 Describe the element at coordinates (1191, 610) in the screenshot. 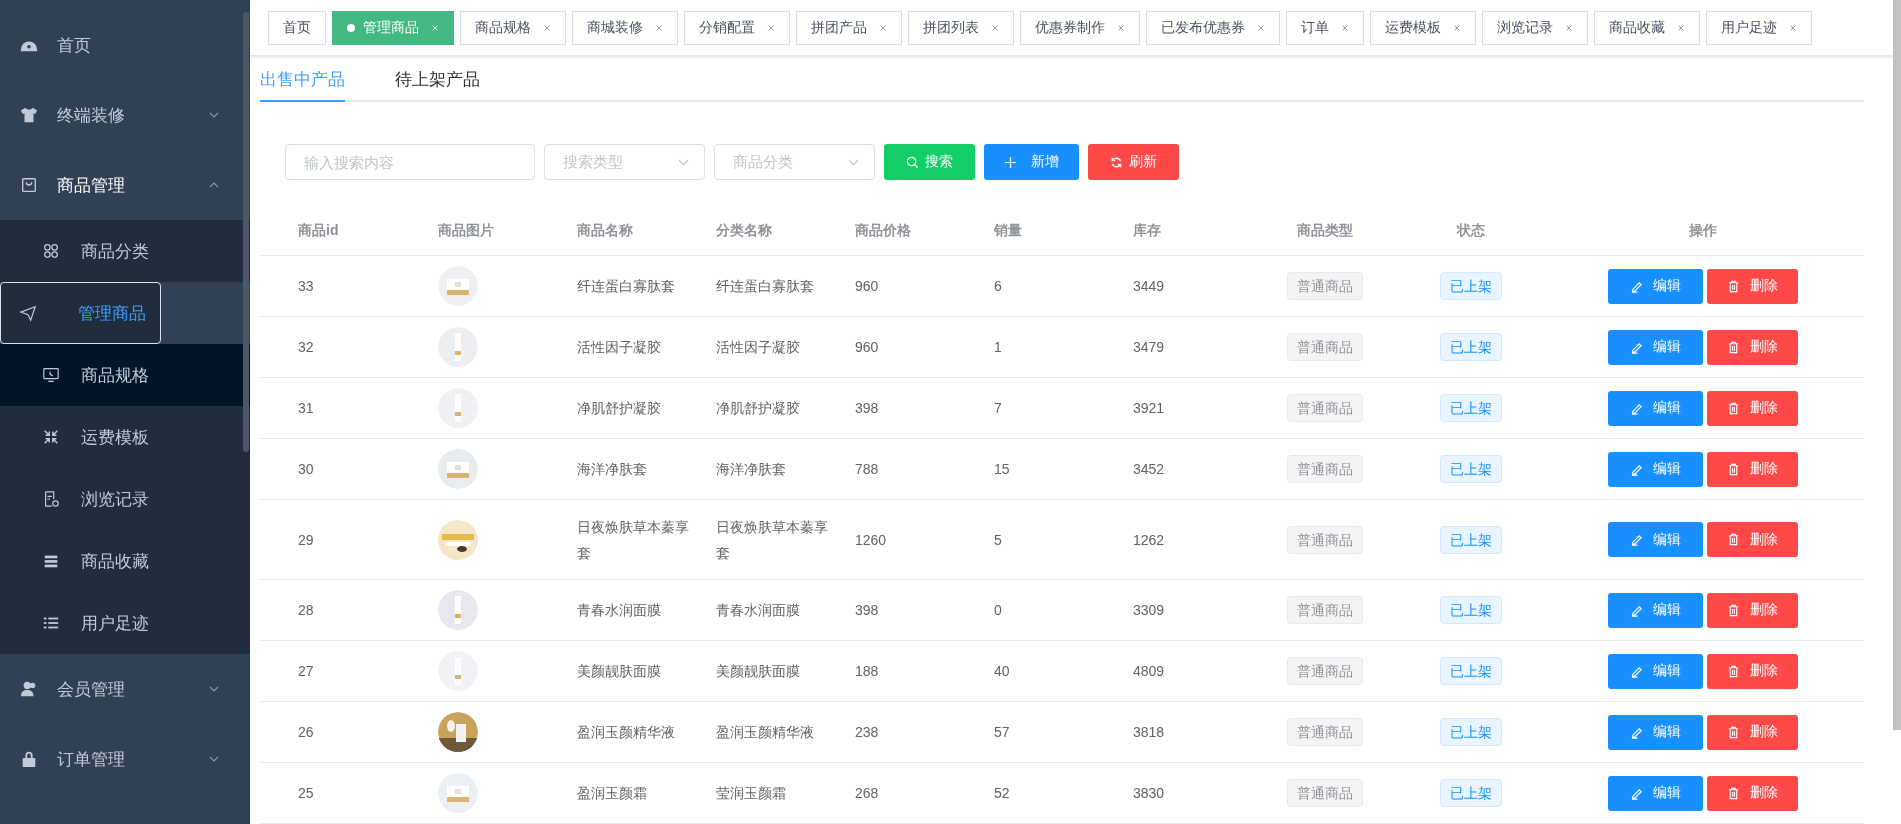

I see `table-cell: 3309` at that location.